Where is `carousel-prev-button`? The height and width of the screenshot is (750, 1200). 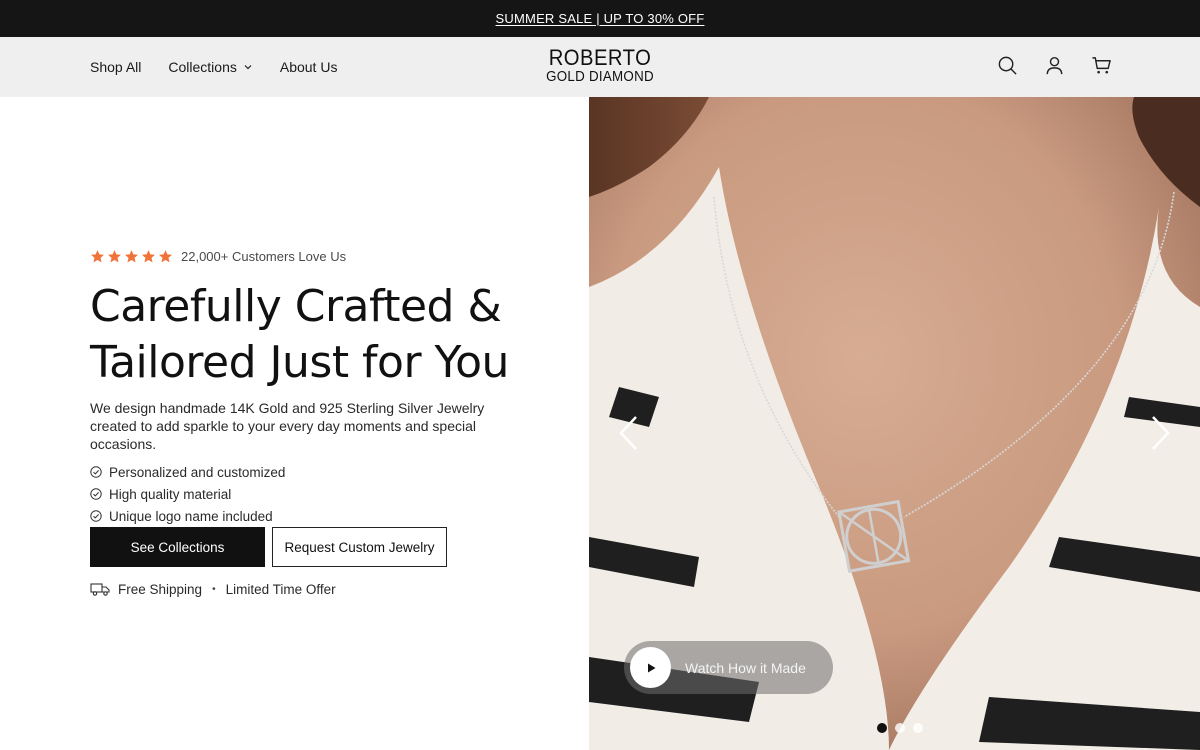 carousel-prev-button is located at coordinates (629, 433).